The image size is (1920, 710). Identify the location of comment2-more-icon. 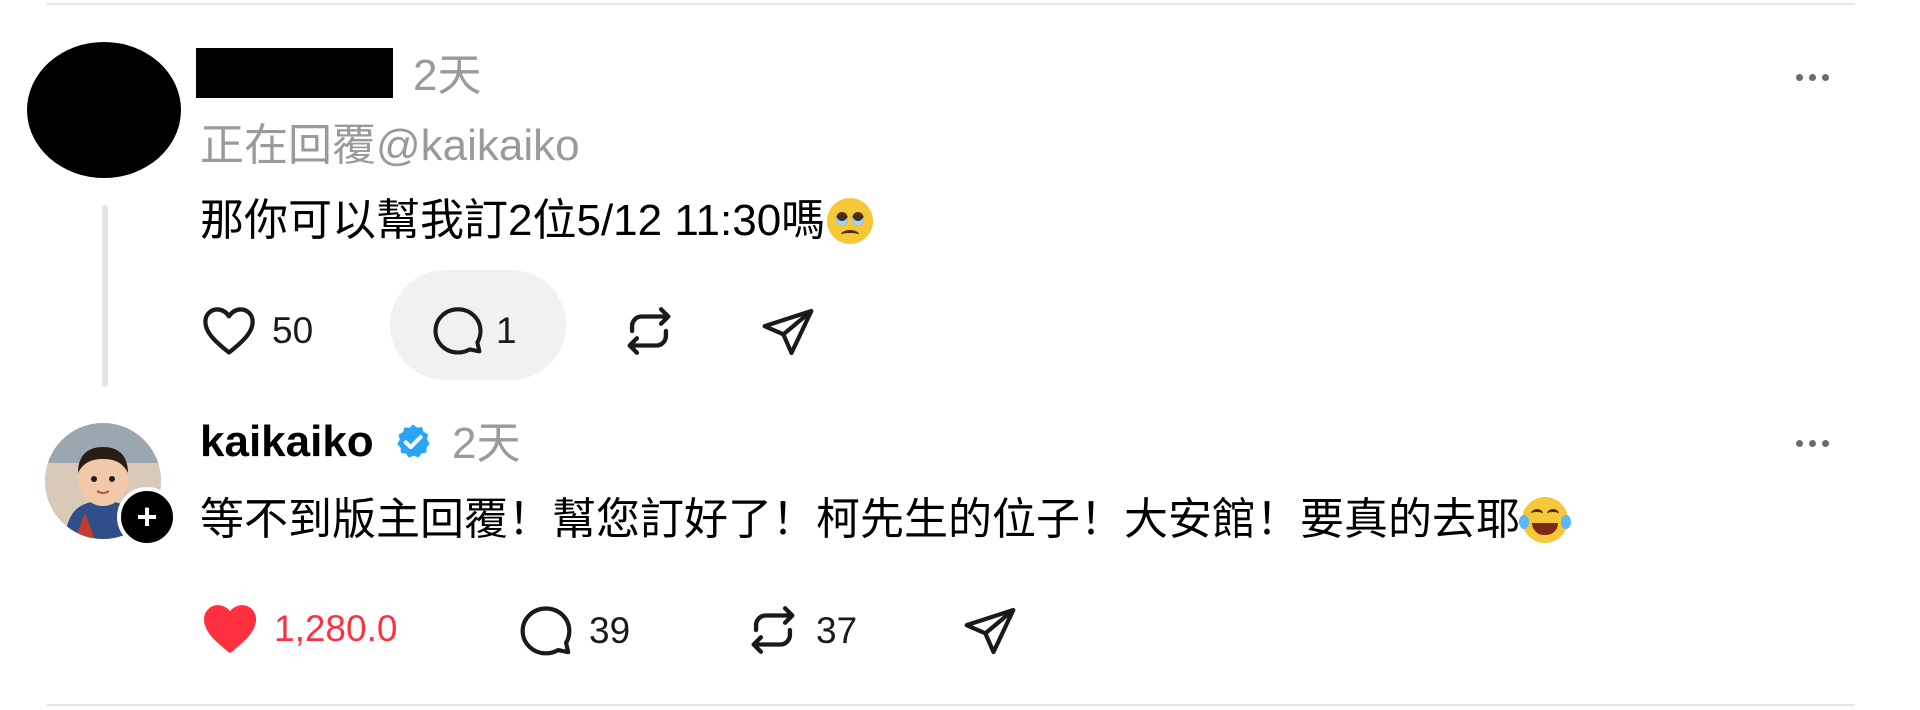
(1812, 443).